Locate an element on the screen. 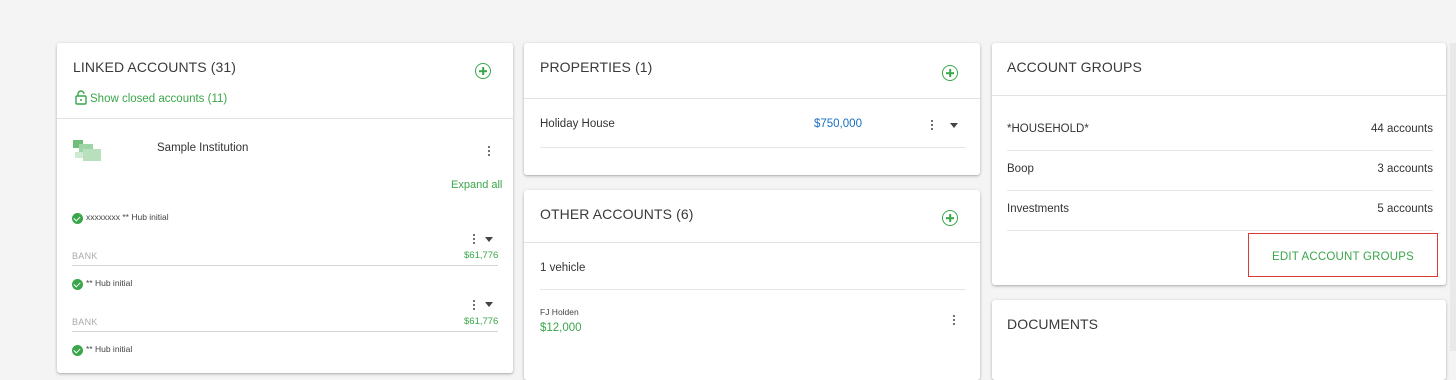 The height and width of the screenshot is (380, 1456). vehicle-group-label: 1 vehicle is located at coordinates (563, 268).